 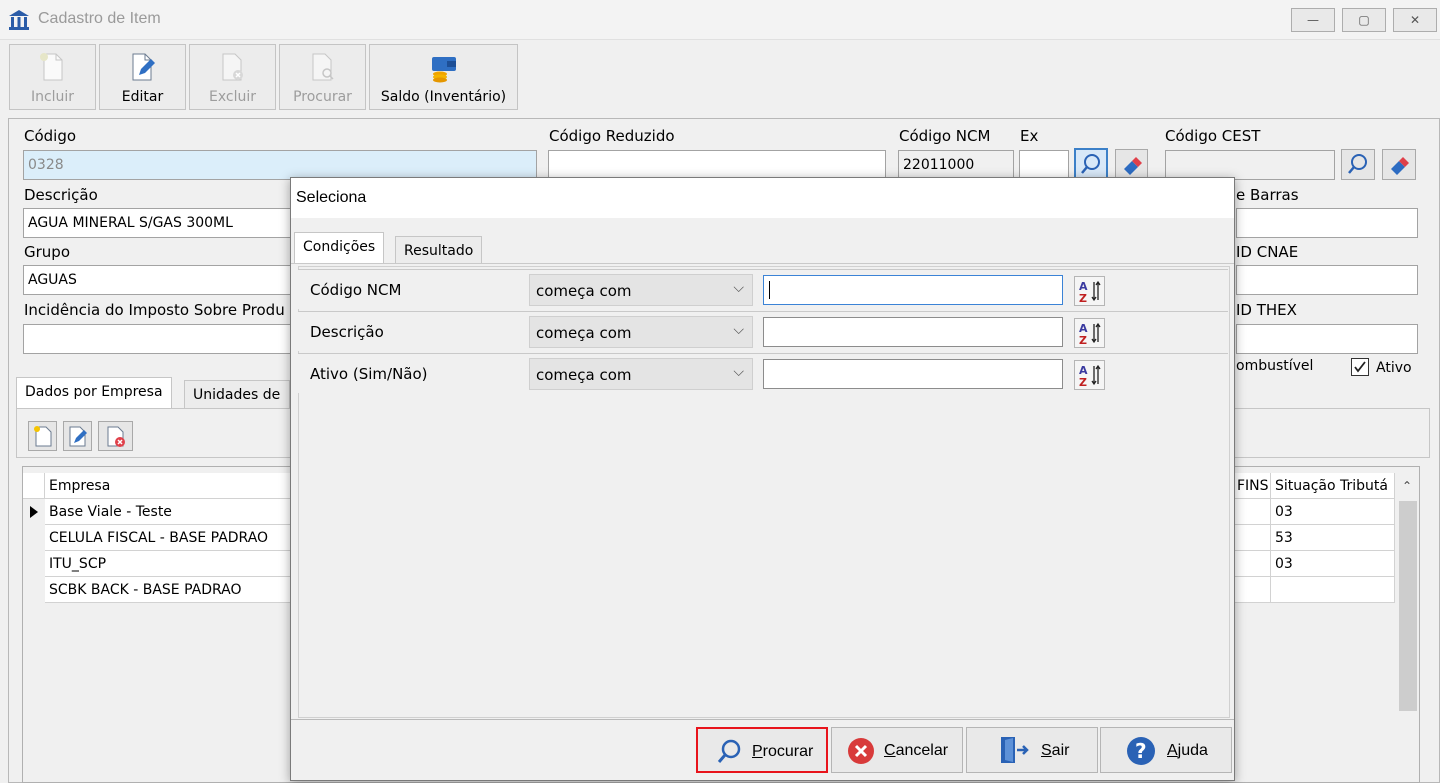 I want to click on grid-edit-button, so click(x=77, y=436).